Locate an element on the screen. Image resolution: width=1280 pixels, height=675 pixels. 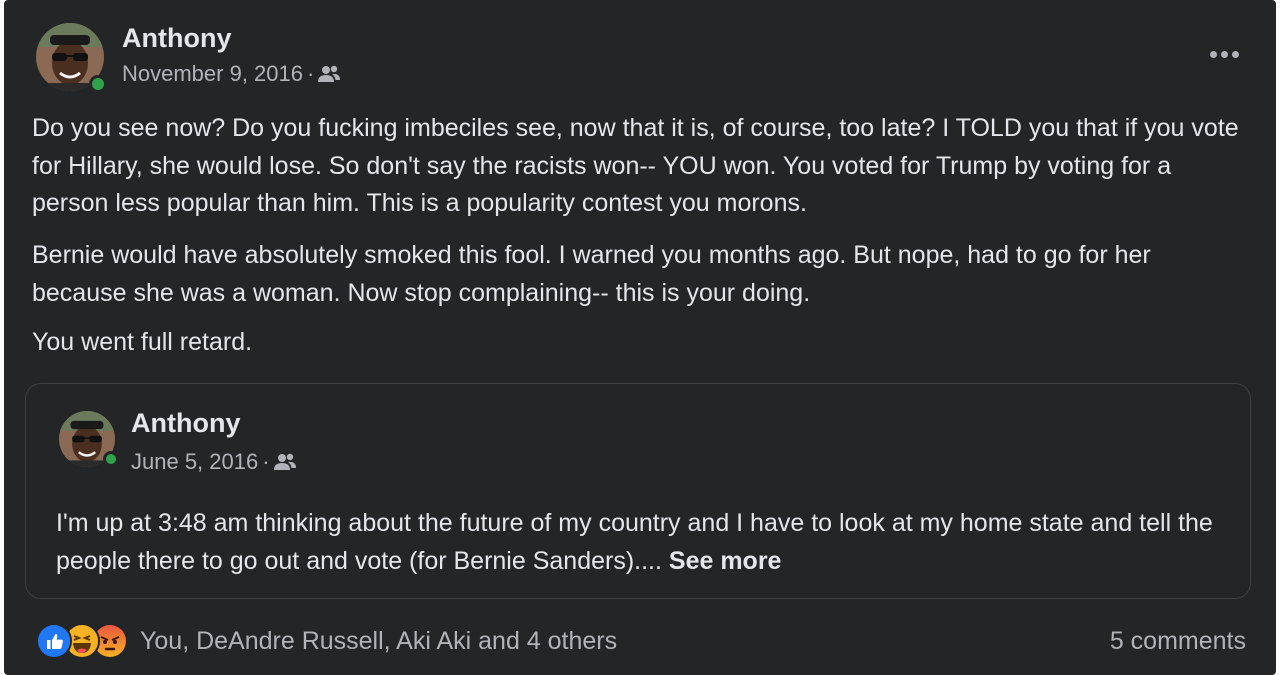
shared-author-name: Anthony is located at coordinates (185, 423).